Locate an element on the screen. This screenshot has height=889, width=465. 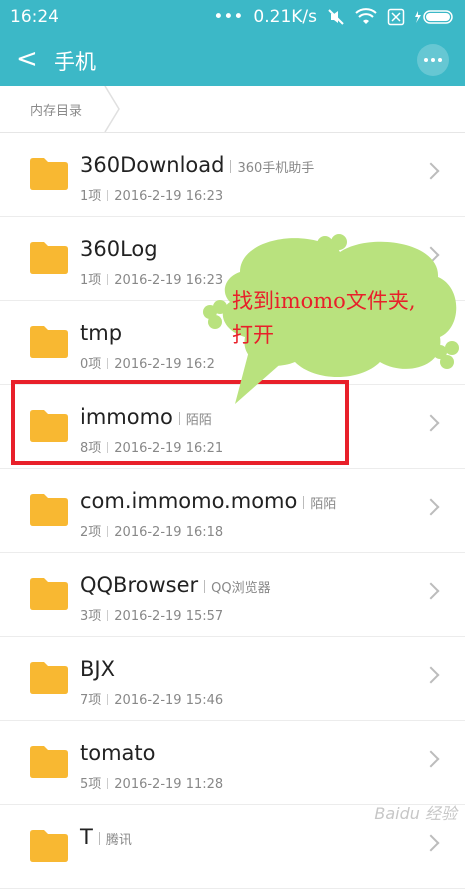
folder-name-text: QQBrowser is located at coordinates (139, 585).